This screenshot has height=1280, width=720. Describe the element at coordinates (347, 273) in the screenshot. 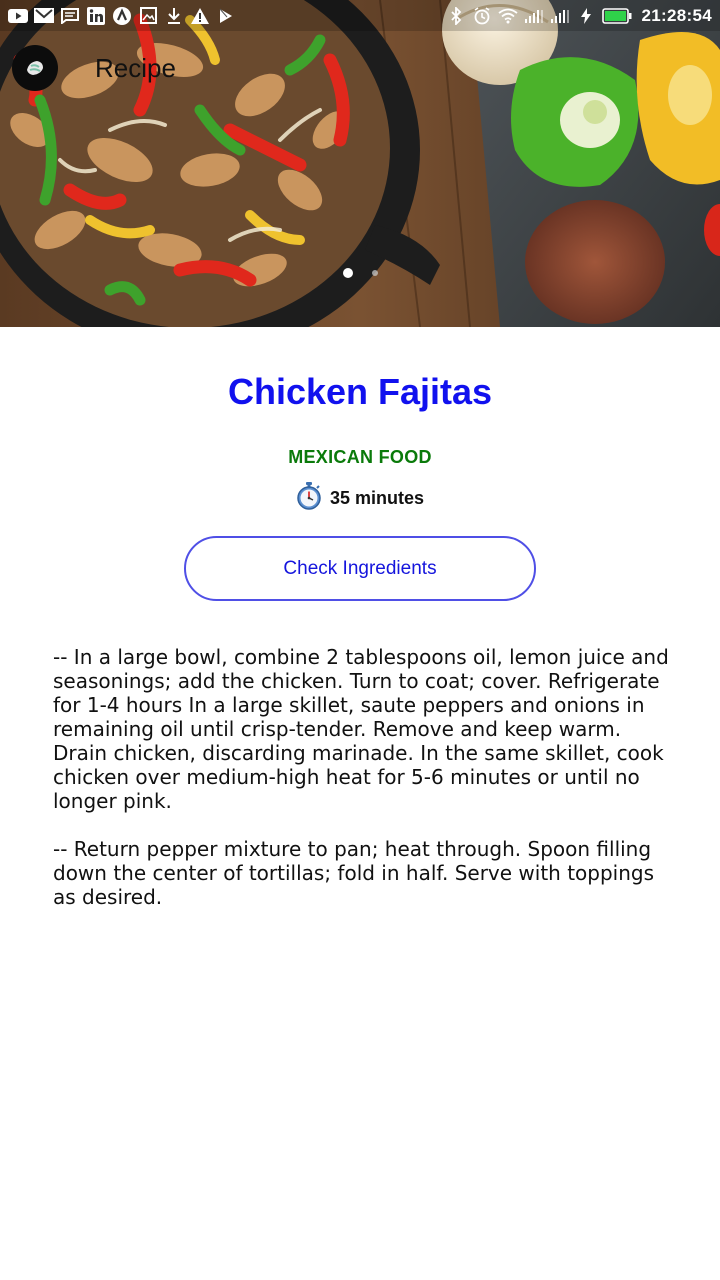

I see `carousel-dot-active` at that location.